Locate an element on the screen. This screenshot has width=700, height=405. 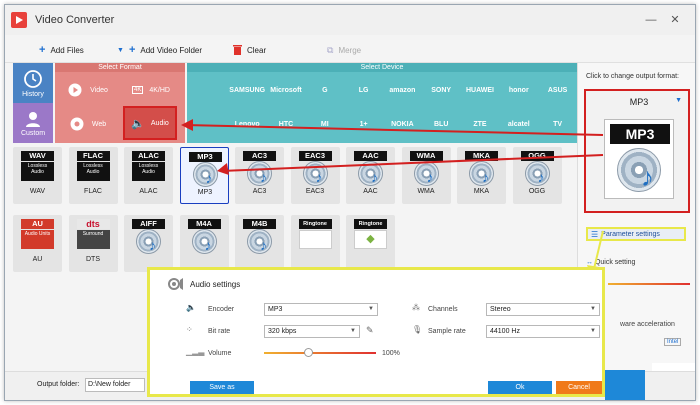
format-tile-m4a: M4A ♪ is located at coordinates (204, 243).